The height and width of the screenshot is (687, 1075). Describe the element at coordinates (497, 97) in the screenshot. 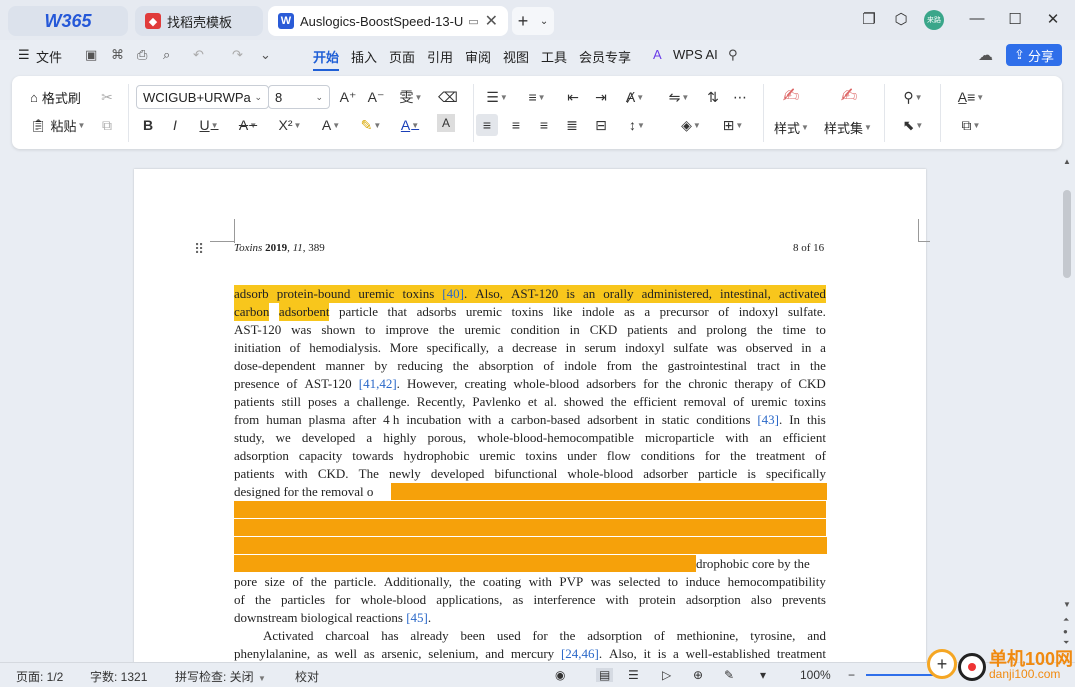

I see `bullets-icon: ☰ ▼` at that location.